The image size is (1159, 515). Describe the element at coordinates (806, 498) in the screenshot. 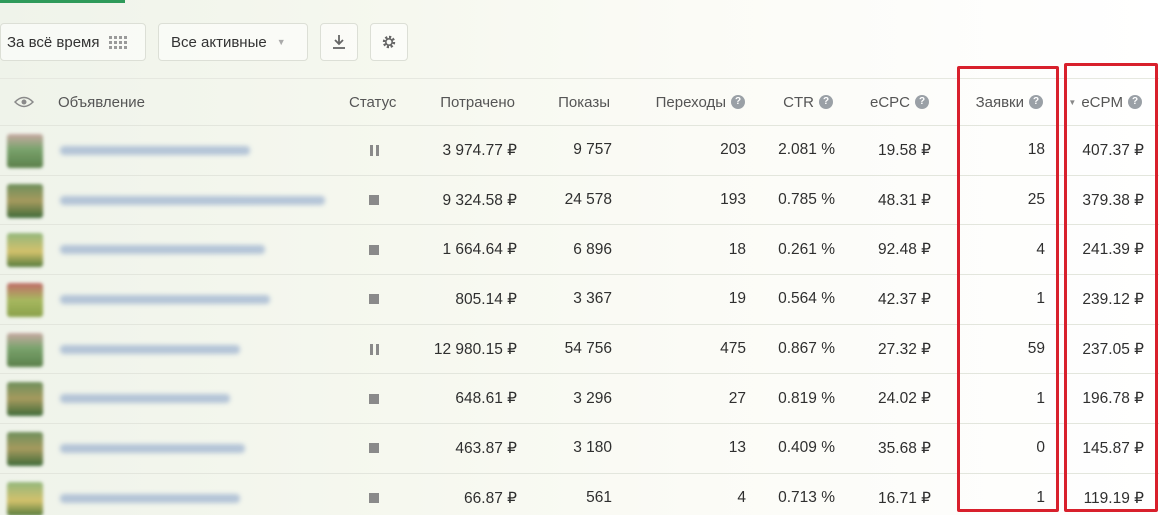

I see `ctr-cell: 0.713 %` at that location.